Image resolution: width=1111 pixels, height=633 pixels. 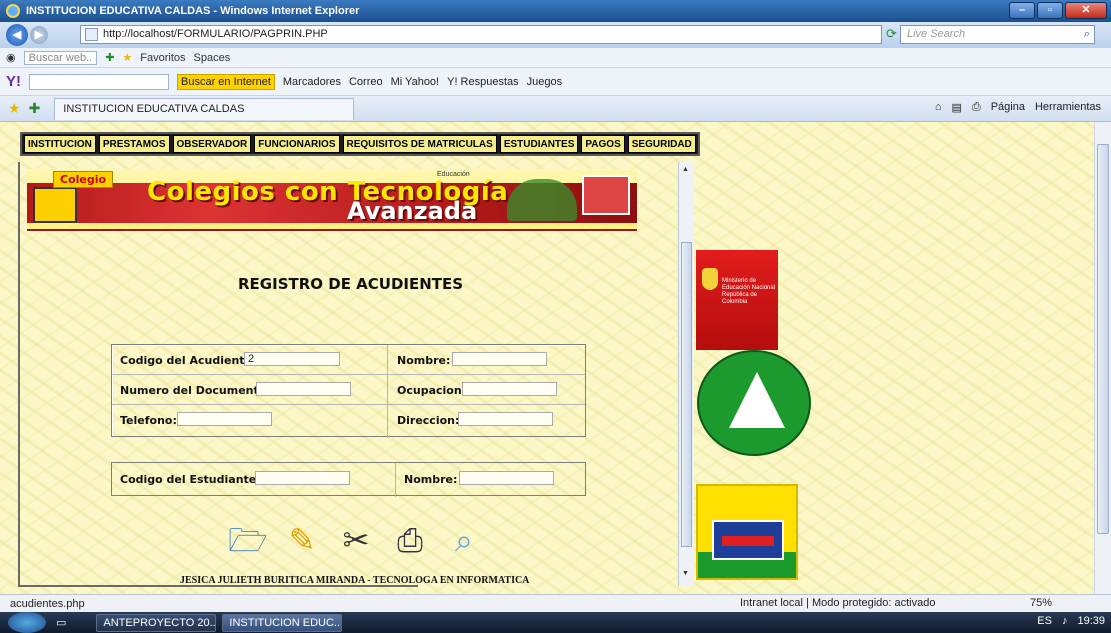 What do you see at coordinates (1091, 621) in the screenshot?
I see `clock: 19:39` at bounding box center [1091, 621].